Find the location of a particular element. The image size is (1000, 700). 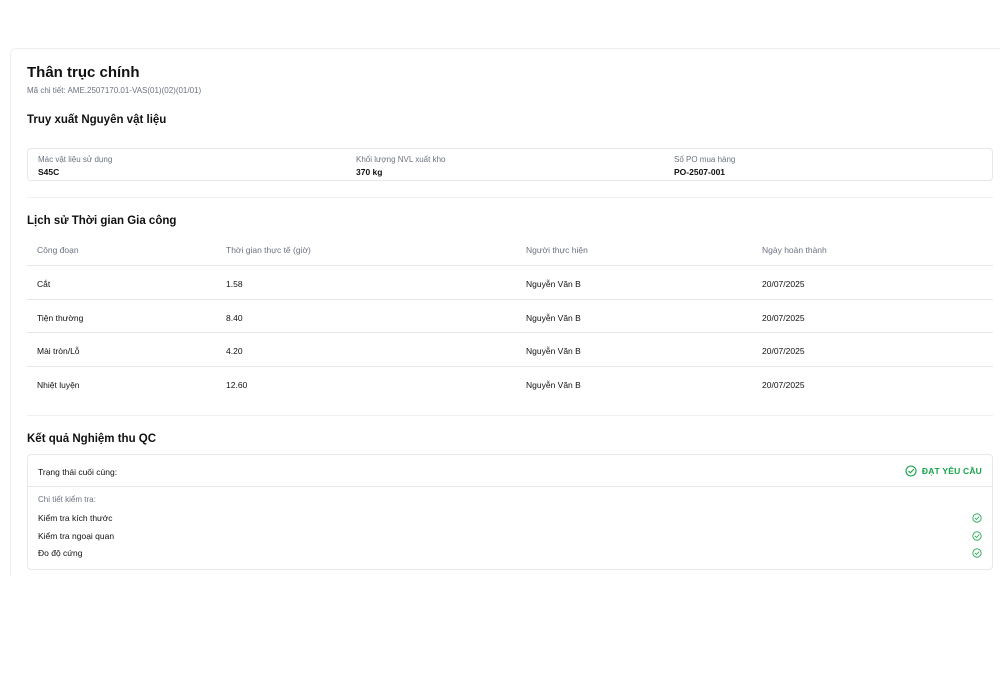

column-header-date: Ngày hoàn thành is located at coordinates (794, 250).